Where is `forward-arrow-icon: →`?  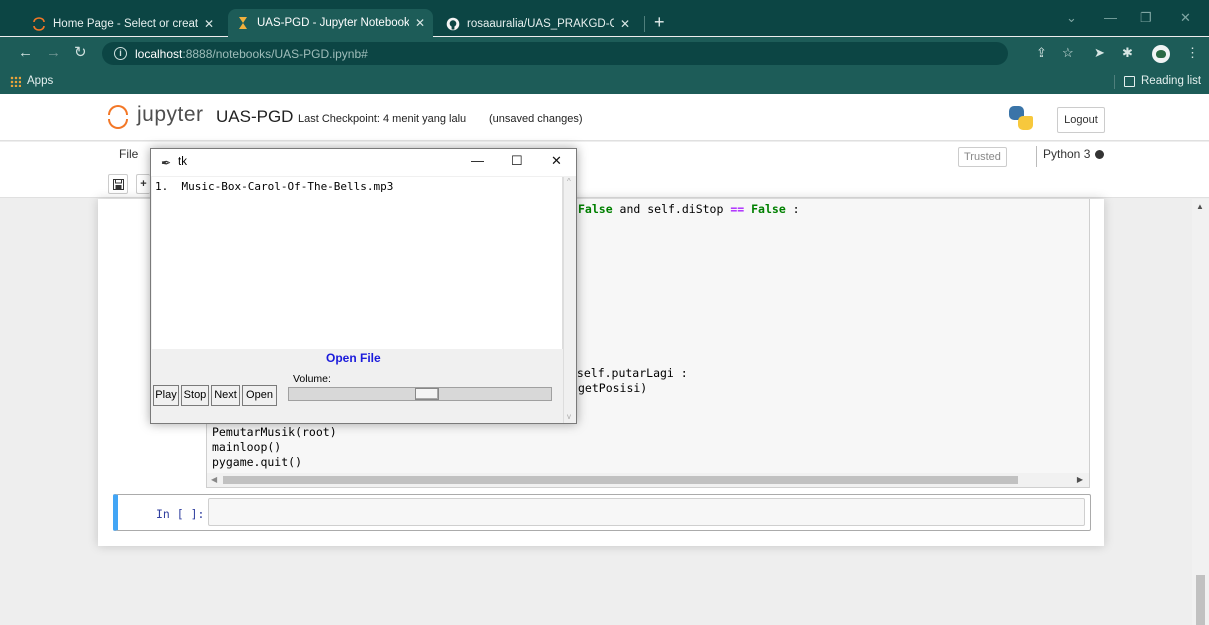 forward-arrow-icon: → is located at coordinates (53, 52).